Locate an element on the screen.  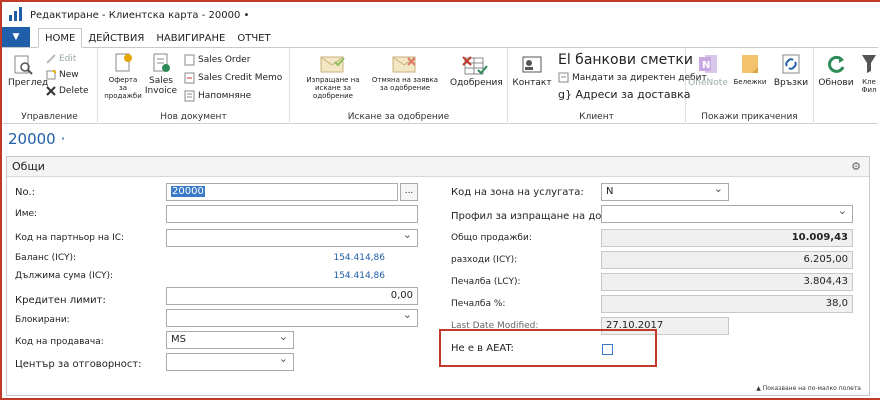
direct-debit-button: Мандати за директен дебит is located at coordinates (632, 77).